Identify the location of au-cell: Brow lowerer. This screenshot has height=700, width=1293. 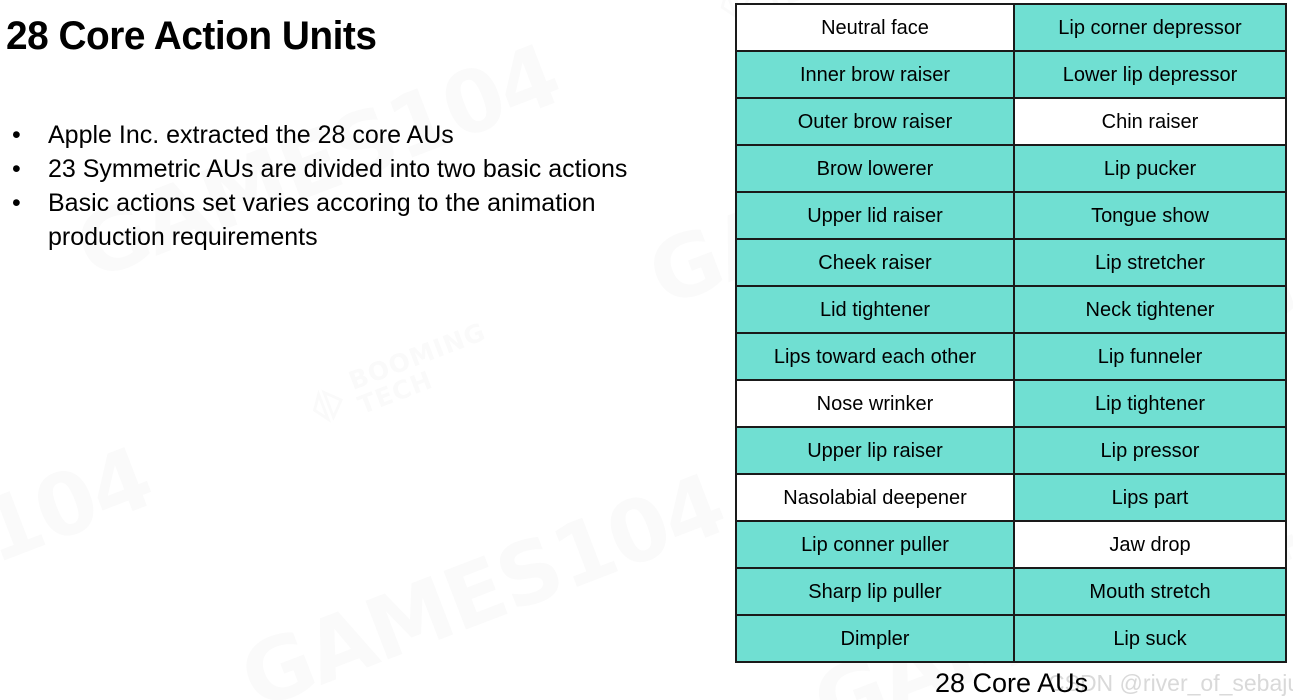
(875, 168).